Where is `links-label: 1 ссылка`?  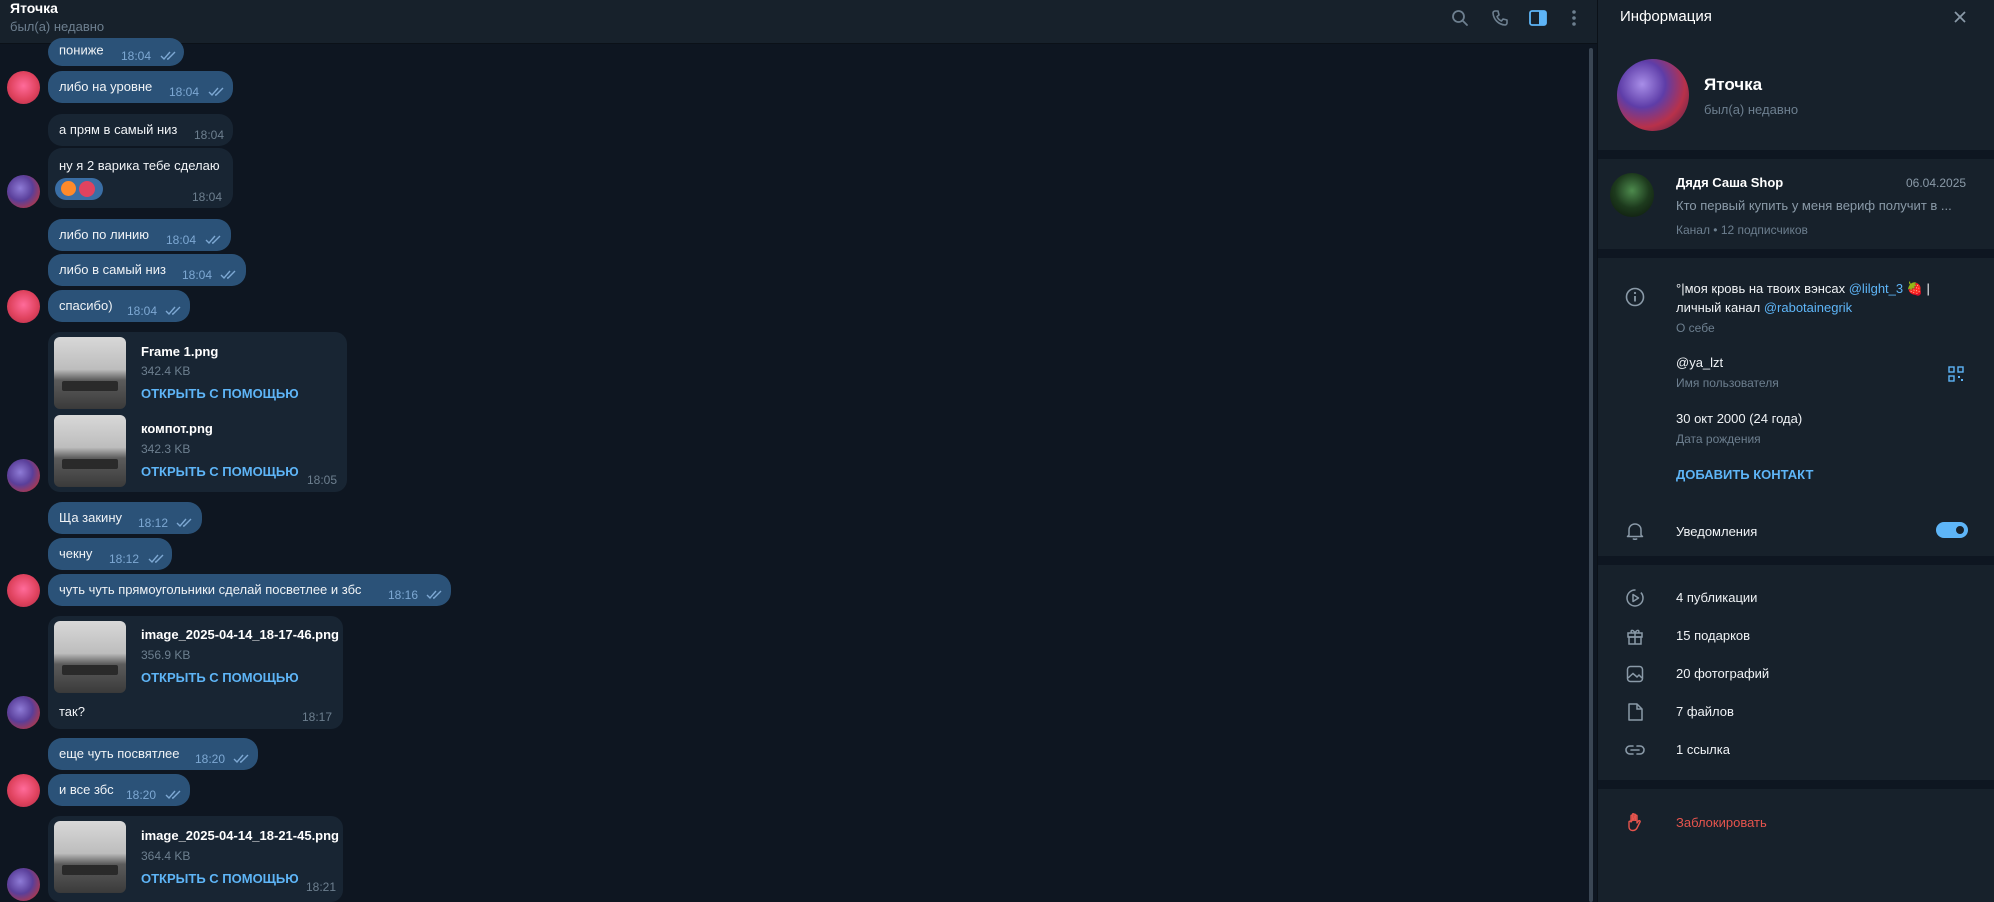 links-label: 1 ссылка is located at coordinates (1703, 749).